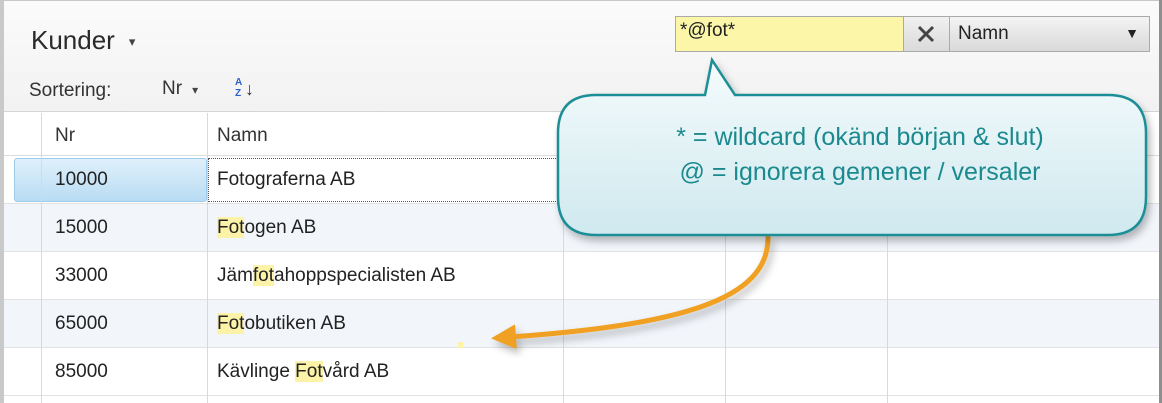 This screenshot has width=1162, height=403. Describe the element at coordinates (2, 201) in the screenshot. I see `window-border-left` at that location.